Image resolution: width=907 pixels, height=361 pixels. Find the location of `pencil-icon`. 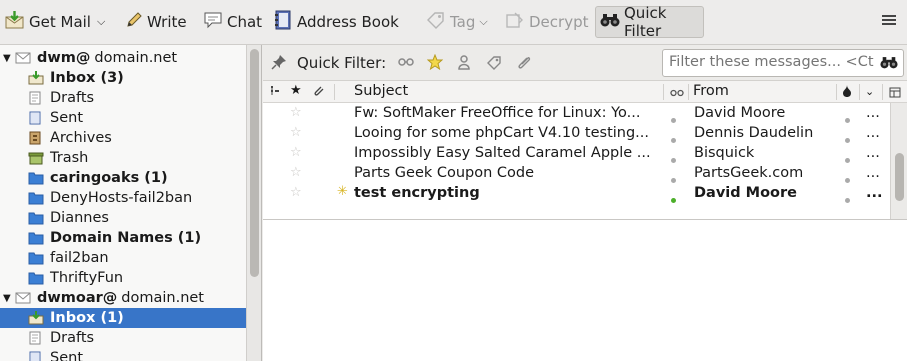

pencil-icon is located at coordinates (134, 22).